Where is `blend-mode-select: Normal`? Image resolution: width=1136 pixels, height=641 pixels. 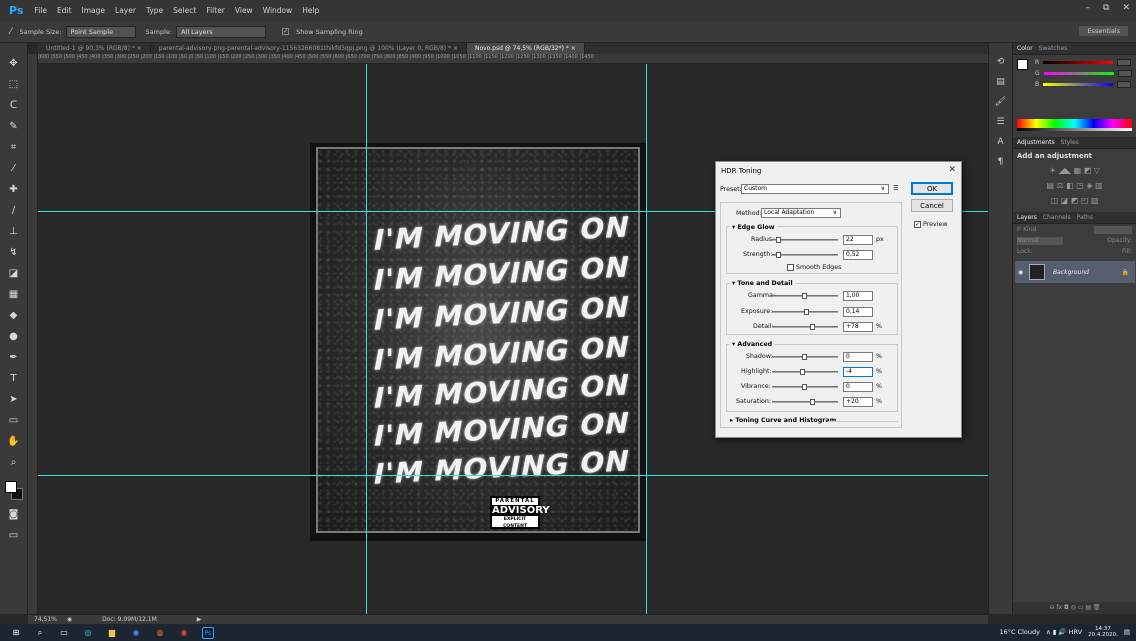
blend-mode-select: Normal is located at coordinates (1040, 240).